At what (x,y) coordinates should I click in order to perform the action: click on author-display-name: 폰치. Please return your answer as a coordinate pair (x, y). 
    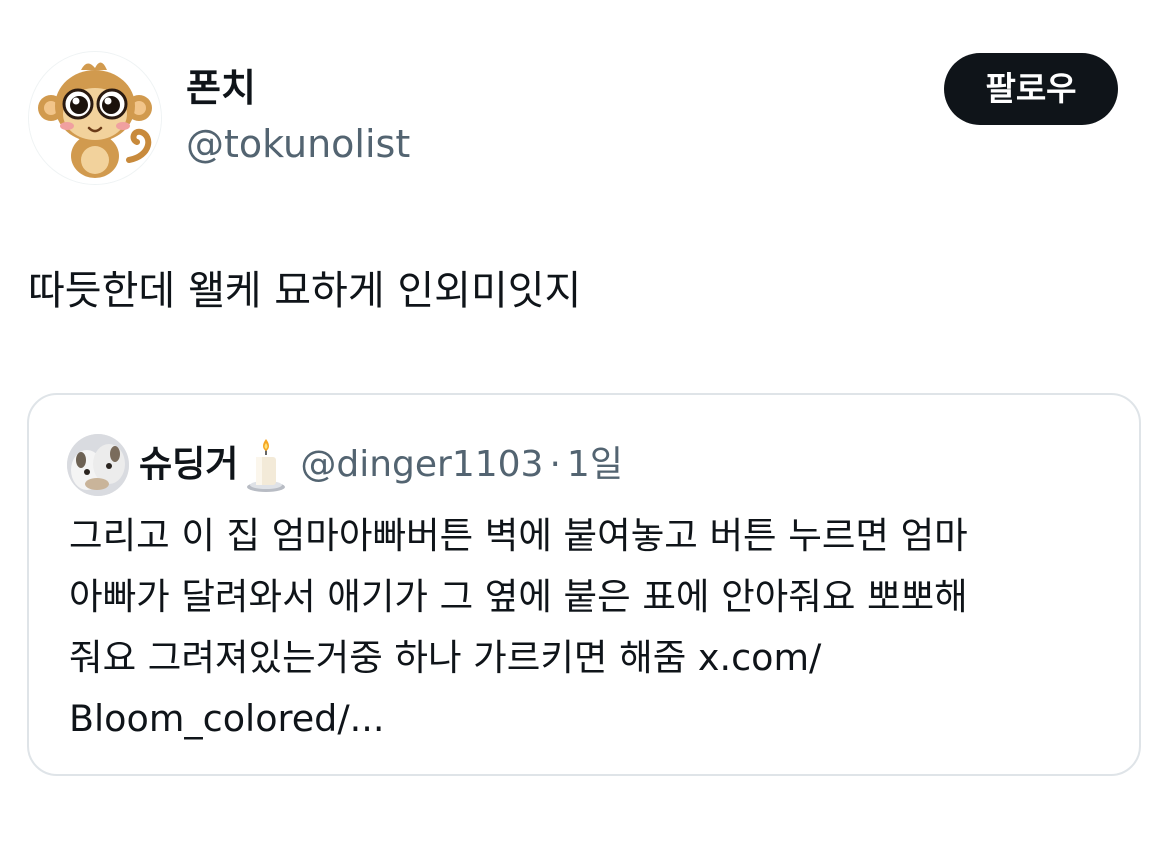
    Looking at the image, I should click on (221, 88).